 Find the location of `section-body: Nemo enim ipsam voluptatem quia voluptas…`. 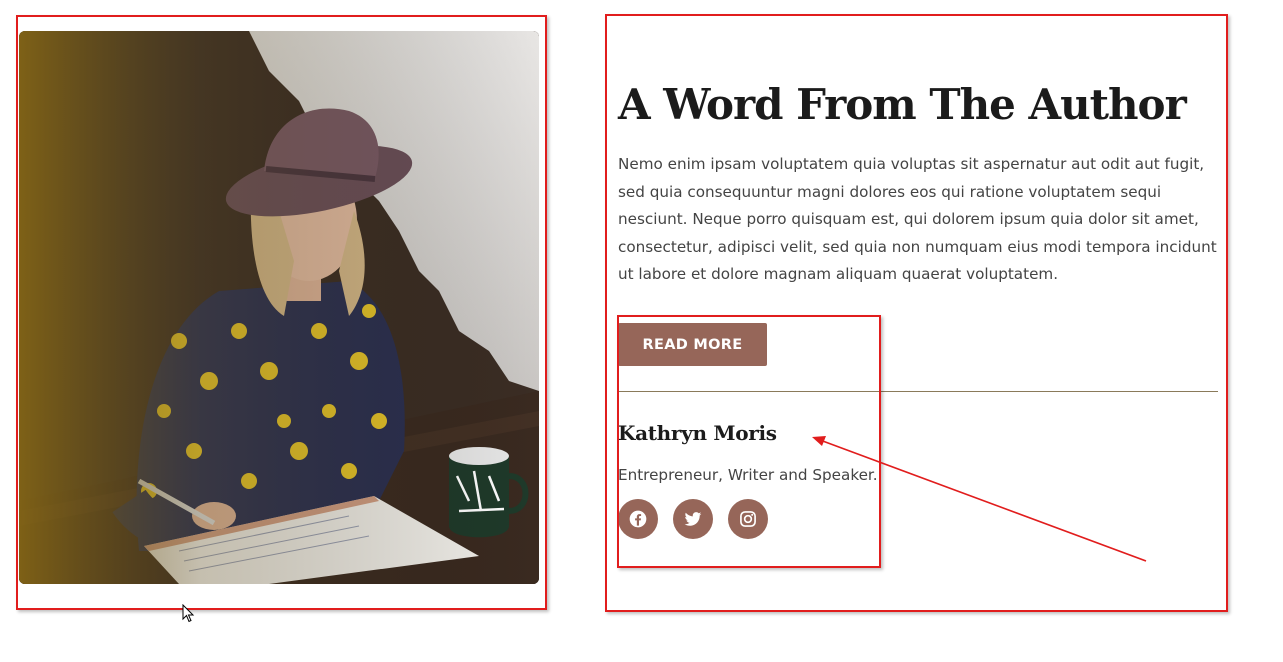

section-body: Nemo enim ipsam voluptatem quia voluptas… is located at coordinates (917, 219).